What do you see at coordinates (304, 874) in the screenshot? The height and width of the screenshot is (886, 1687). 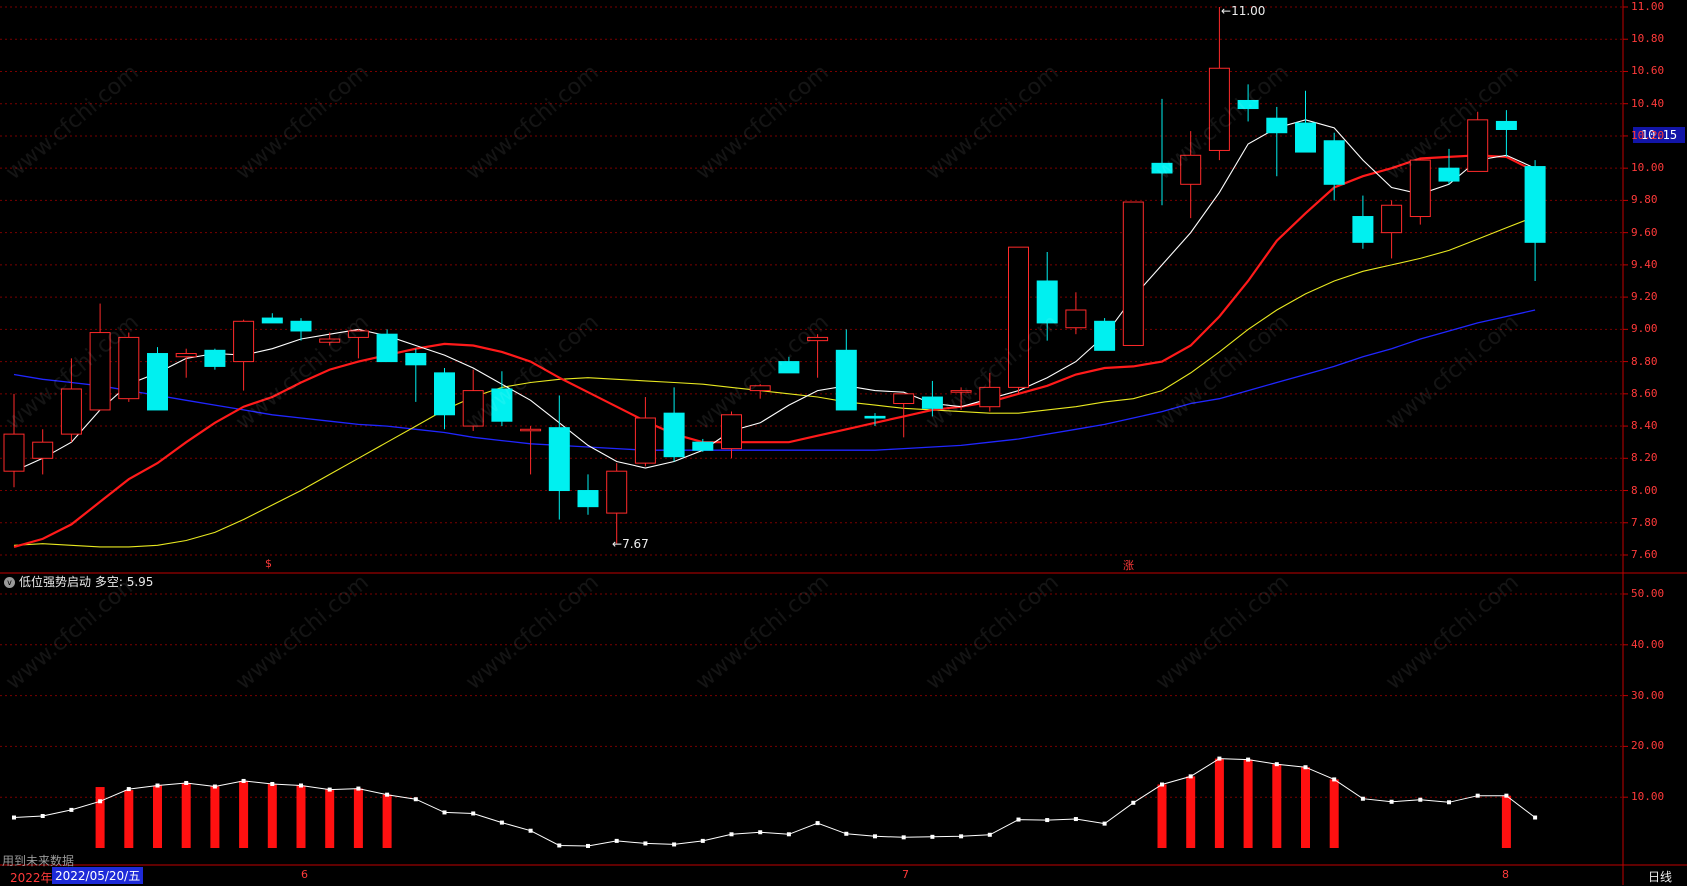 I see `month-mark: 6` at bounding box center [304, 874].